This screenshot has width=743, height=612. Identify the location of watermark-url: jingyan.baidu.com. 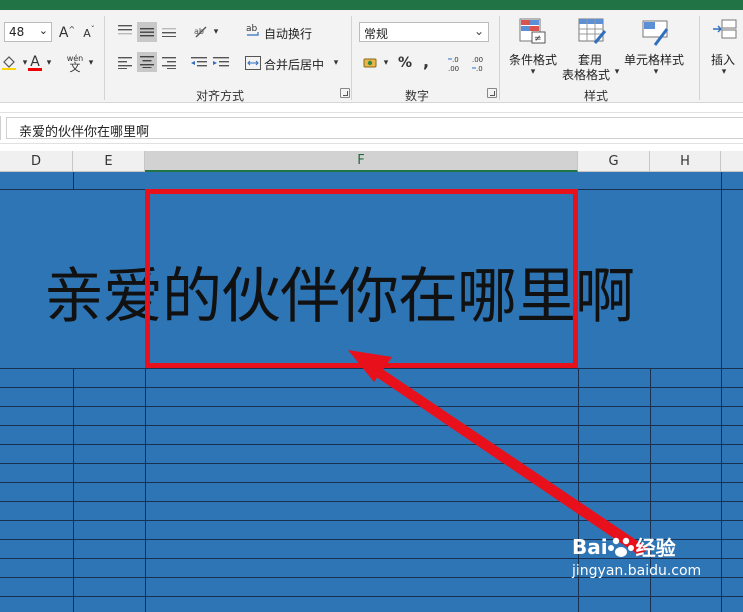
(637, 571).